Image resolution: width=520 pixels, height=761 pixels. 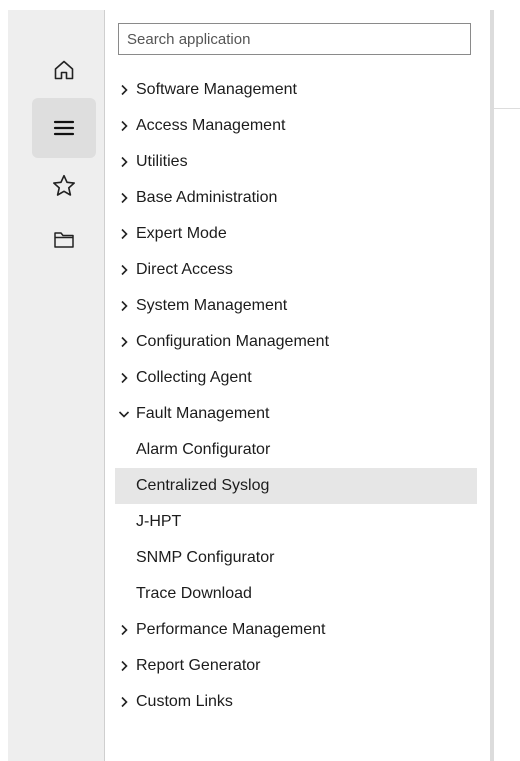 I want to click on tree-item-label: Access Management, so click(x=211, y=125).